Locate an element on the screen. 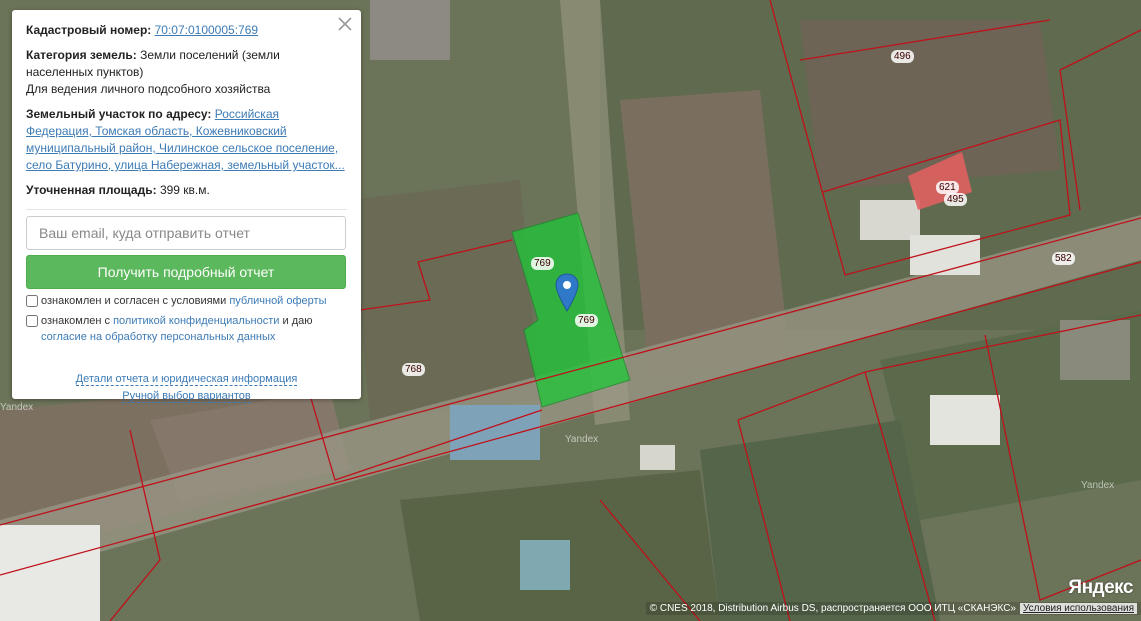 Image resolution: width=1141 pixels, height=621 pixels. location-pin-icon is located at coordinates (567, 293).